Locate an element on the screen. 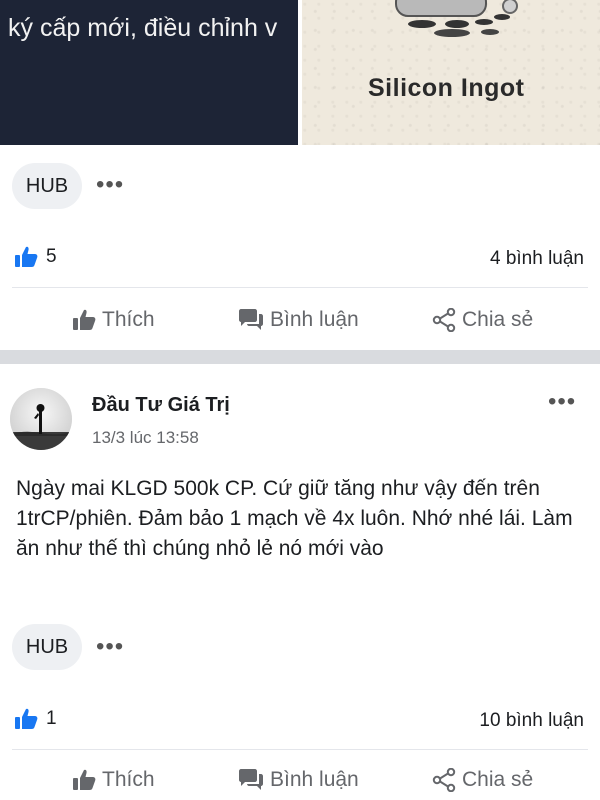  feed-separator is located at coordinates (300, 357).